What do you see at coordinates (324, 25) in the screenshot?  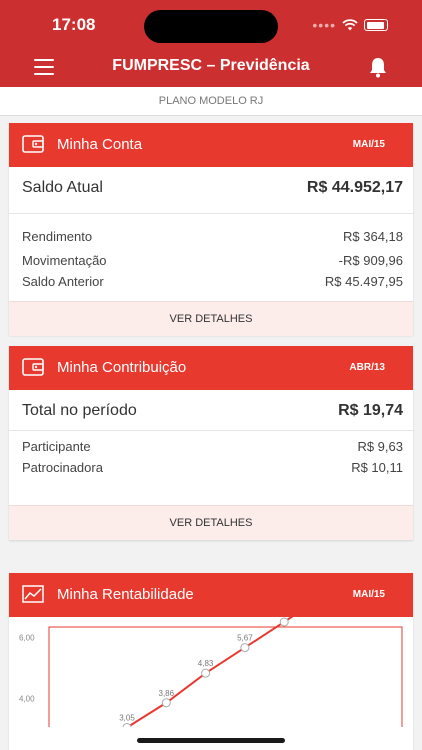 I see `signal-icon: ••••` at bounding box center [324, 25].